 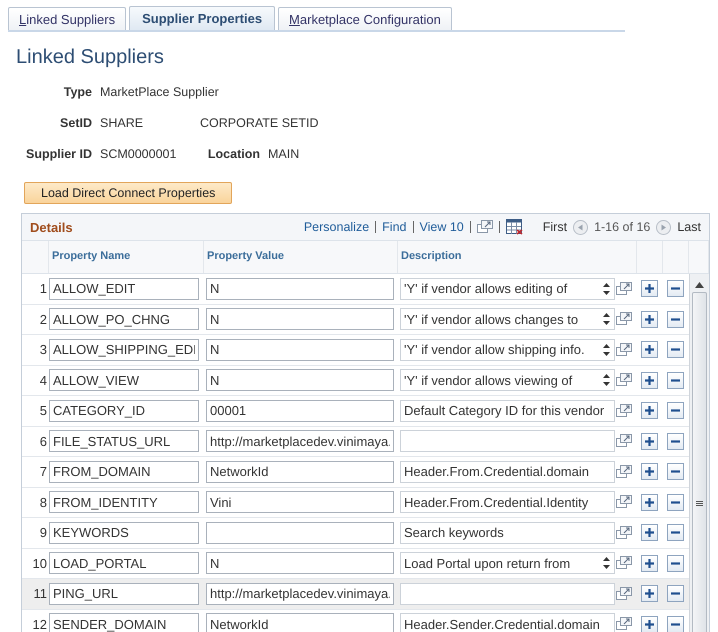 I want to click on property-name-field: SENDER_DOMAIN, so click(x=124, y=622).